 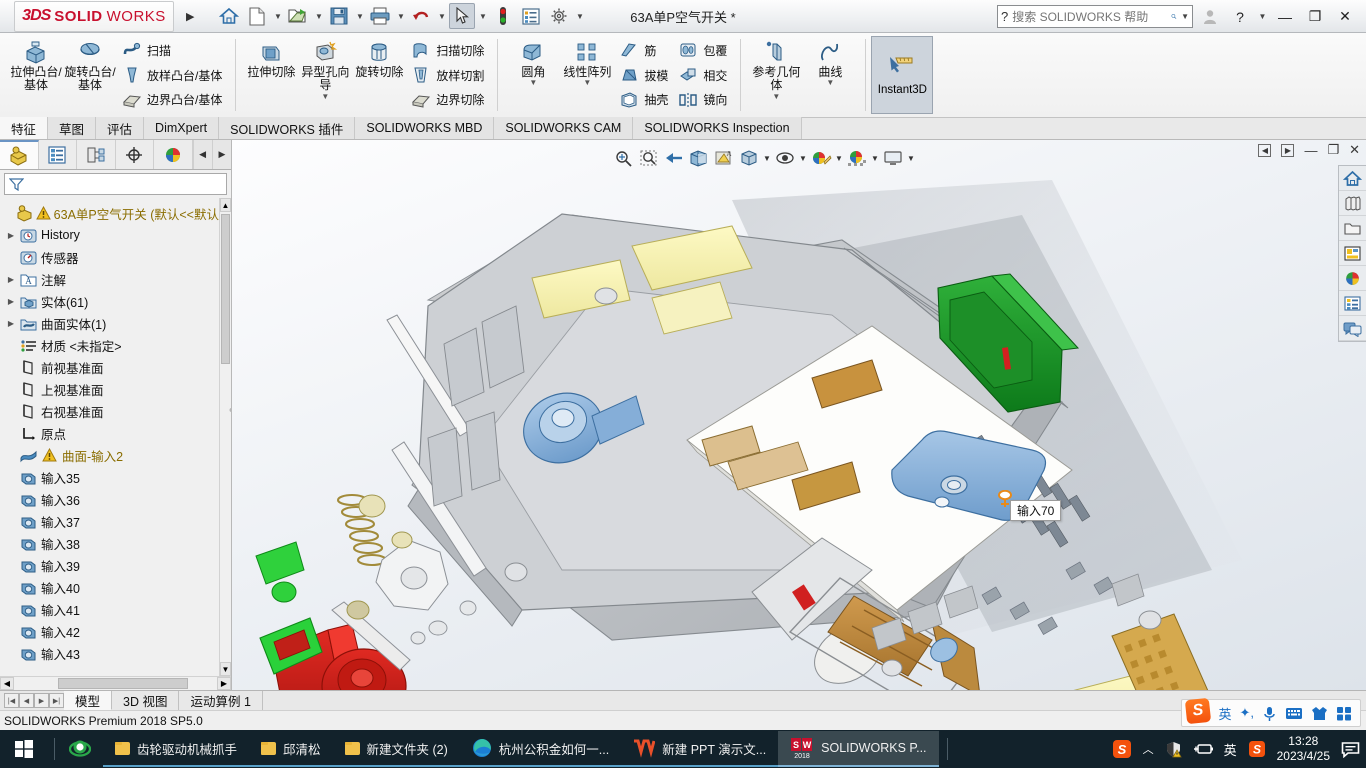 What do you see at coordinates (674, 158) in the screenshot?
I see `previous-view-icon` at bounding box center [674, 158].